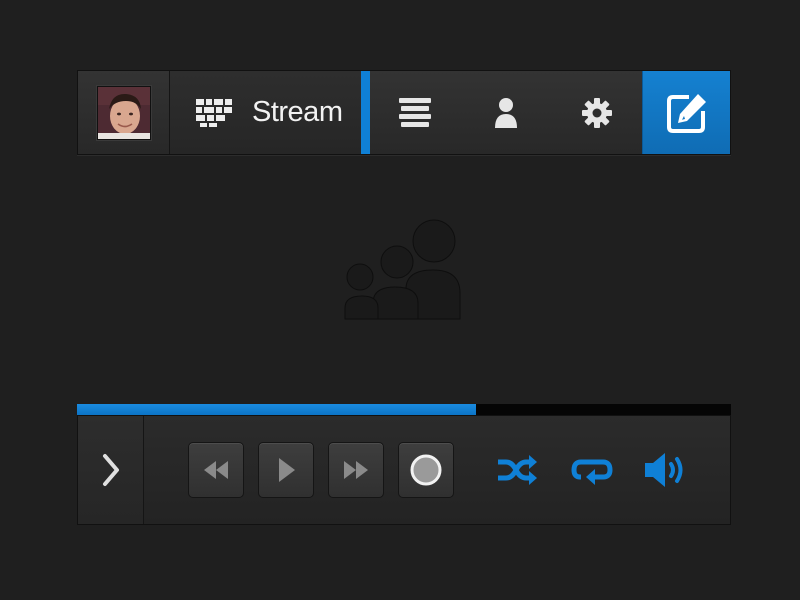  I want to click on nav-icon-group, so click(506, 112).